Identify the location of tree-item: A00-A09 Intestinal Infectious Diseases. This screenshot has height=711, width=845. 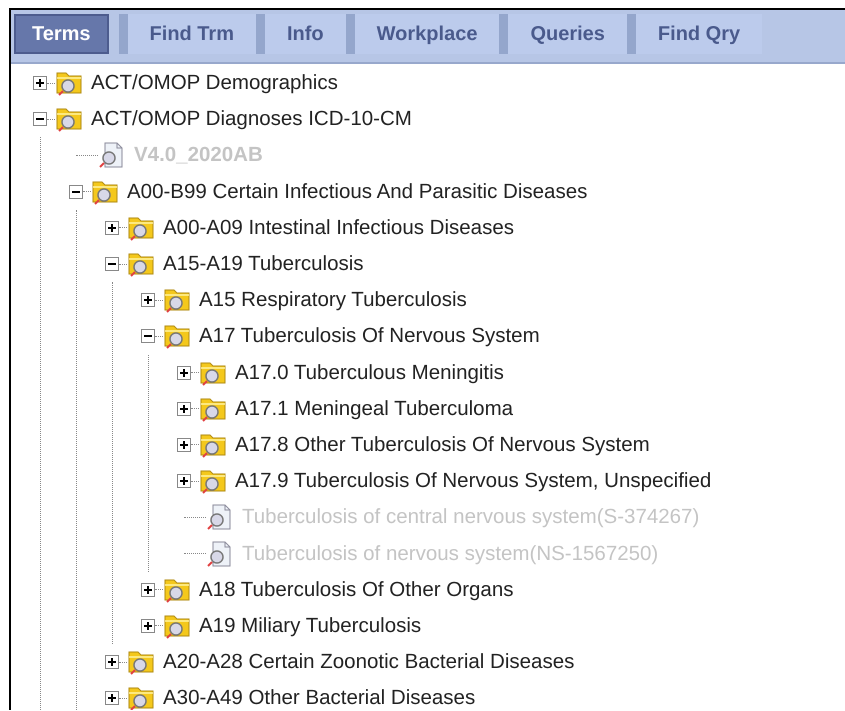
(338, 228).